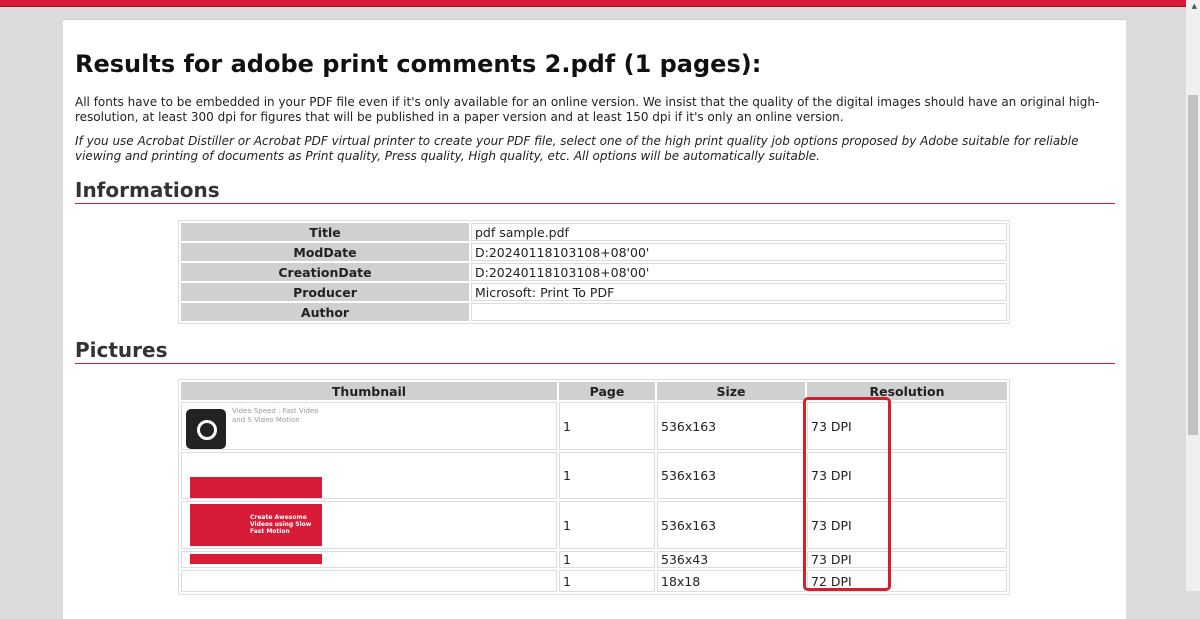 The height and width of the screenshot is (619, 1200). Describe the element at coordinates (847, 494) in the screenshot. I see `resolution-highlight-box` at that location.